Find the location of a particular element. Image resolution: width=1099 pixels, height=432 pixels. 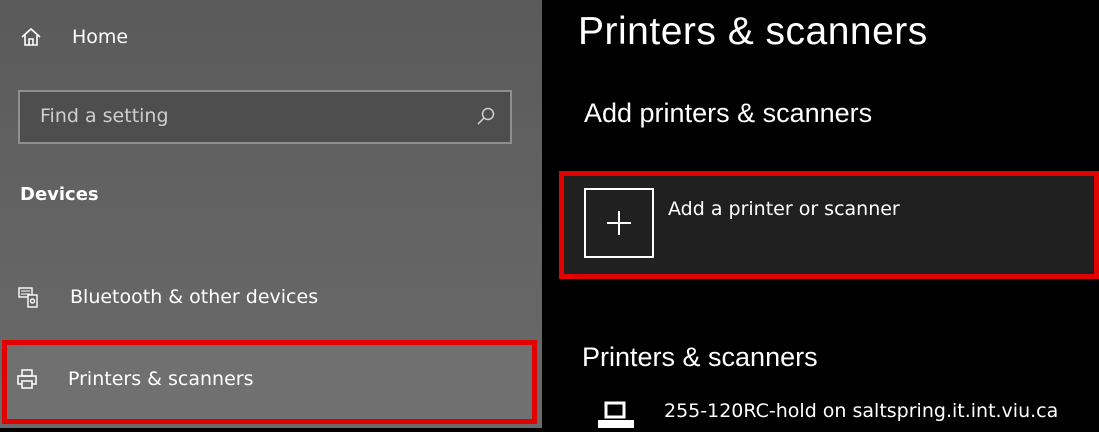

search-input: Find a setting is located at coordinates (265, 117).